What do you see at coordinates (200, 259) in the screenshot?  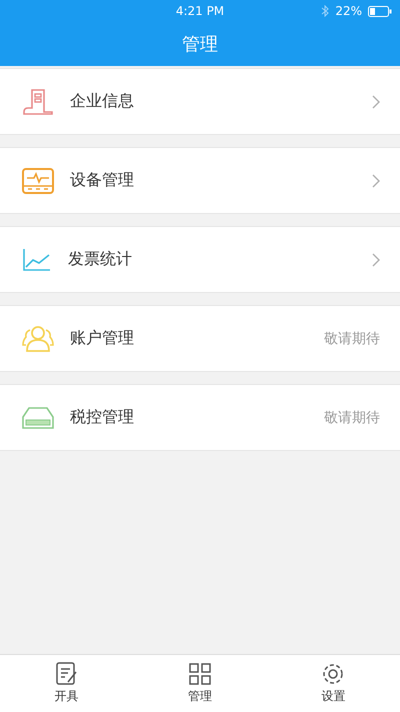 I see `menu-item: 发票统计` at bounding box center [200, 259].